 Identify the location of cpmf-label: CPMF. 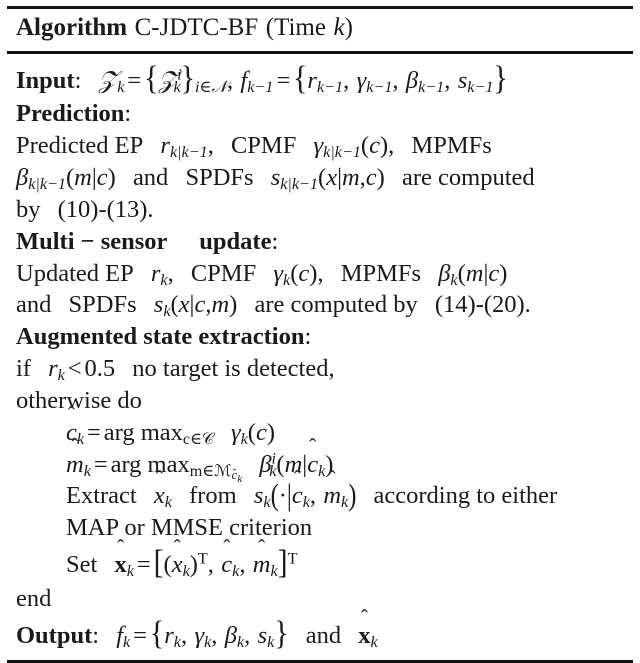
(263, 146).